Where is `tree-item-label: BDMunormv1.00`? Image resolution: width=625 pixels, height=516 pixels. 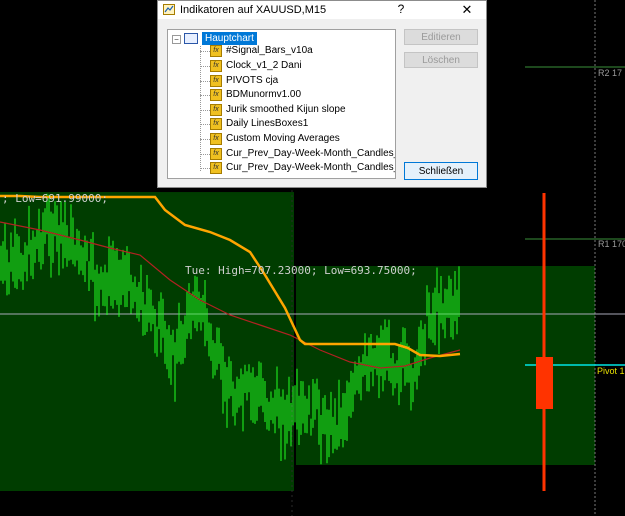 tree-item-label: BDMunormv1.00 is located at coordinates (264, 94).